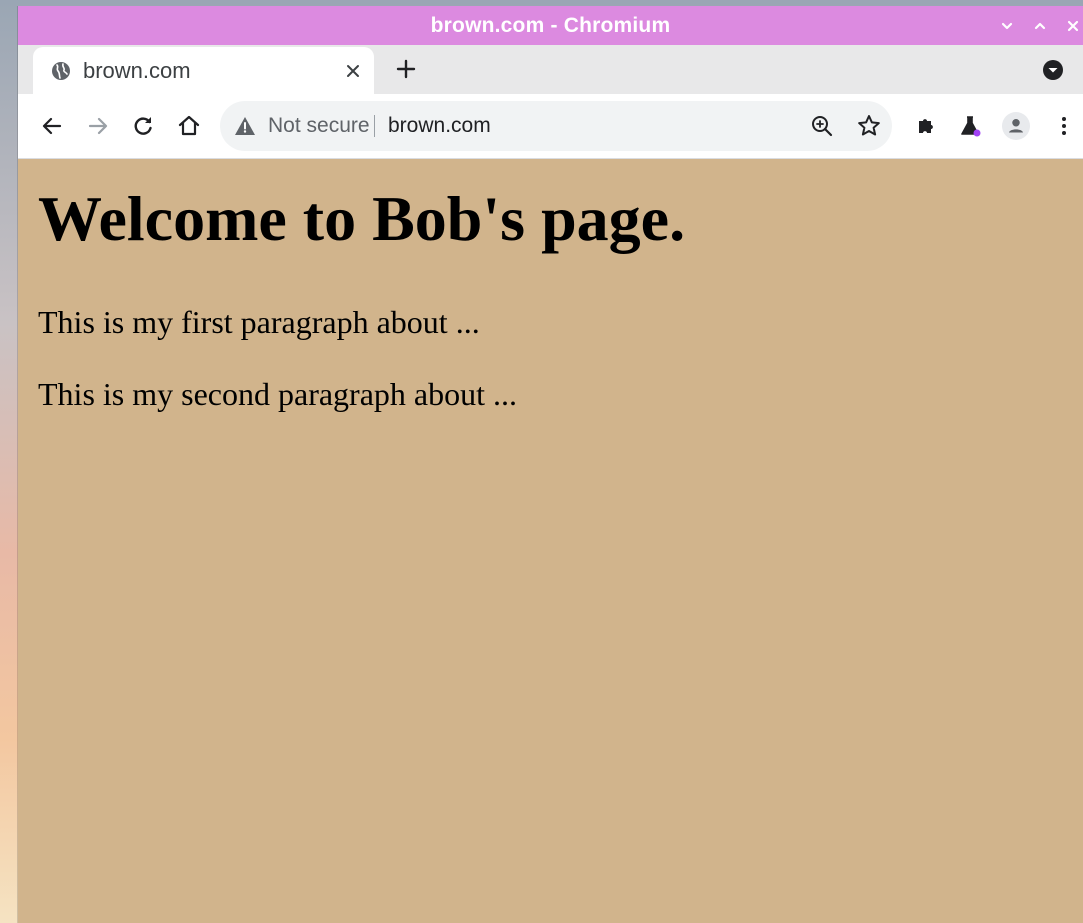  I want to click on security-status-label: Not secure, so click(319, 126).